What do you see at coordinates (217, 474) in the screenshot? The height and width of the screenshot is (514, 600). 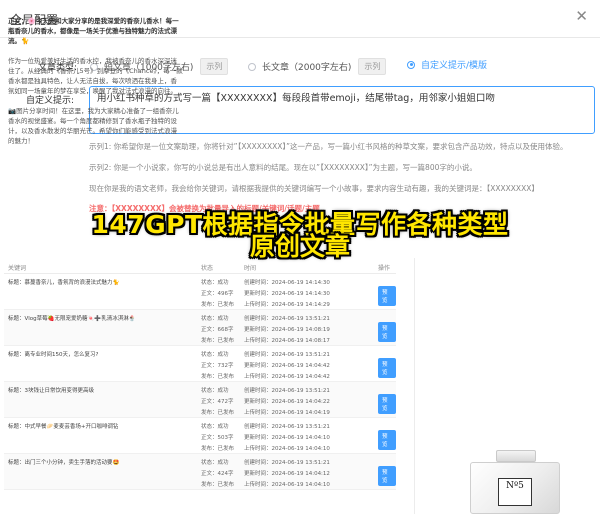 I see `row-word-count: 正文：424字` at bounding box center [217, 474].